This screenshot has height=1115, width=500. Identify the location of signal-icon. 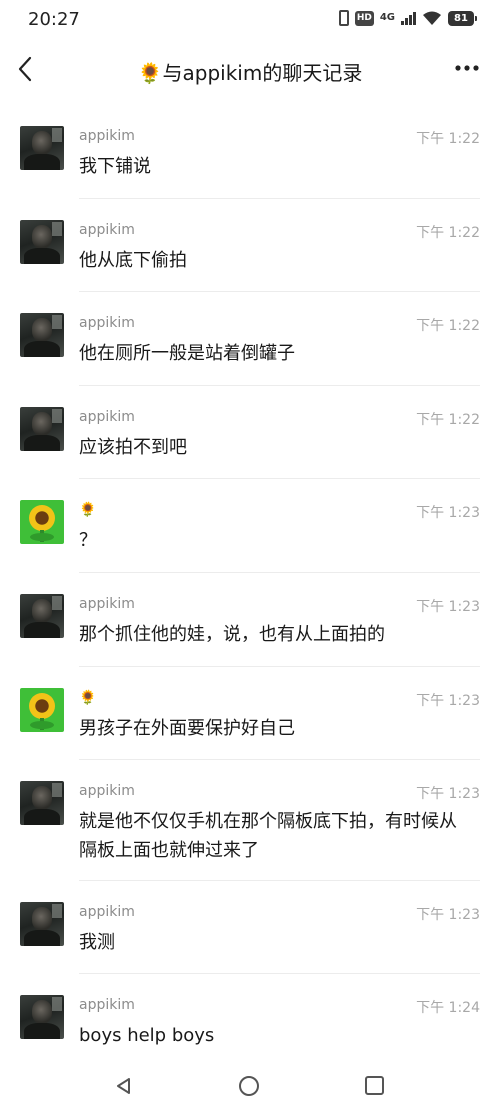
(408, 18).